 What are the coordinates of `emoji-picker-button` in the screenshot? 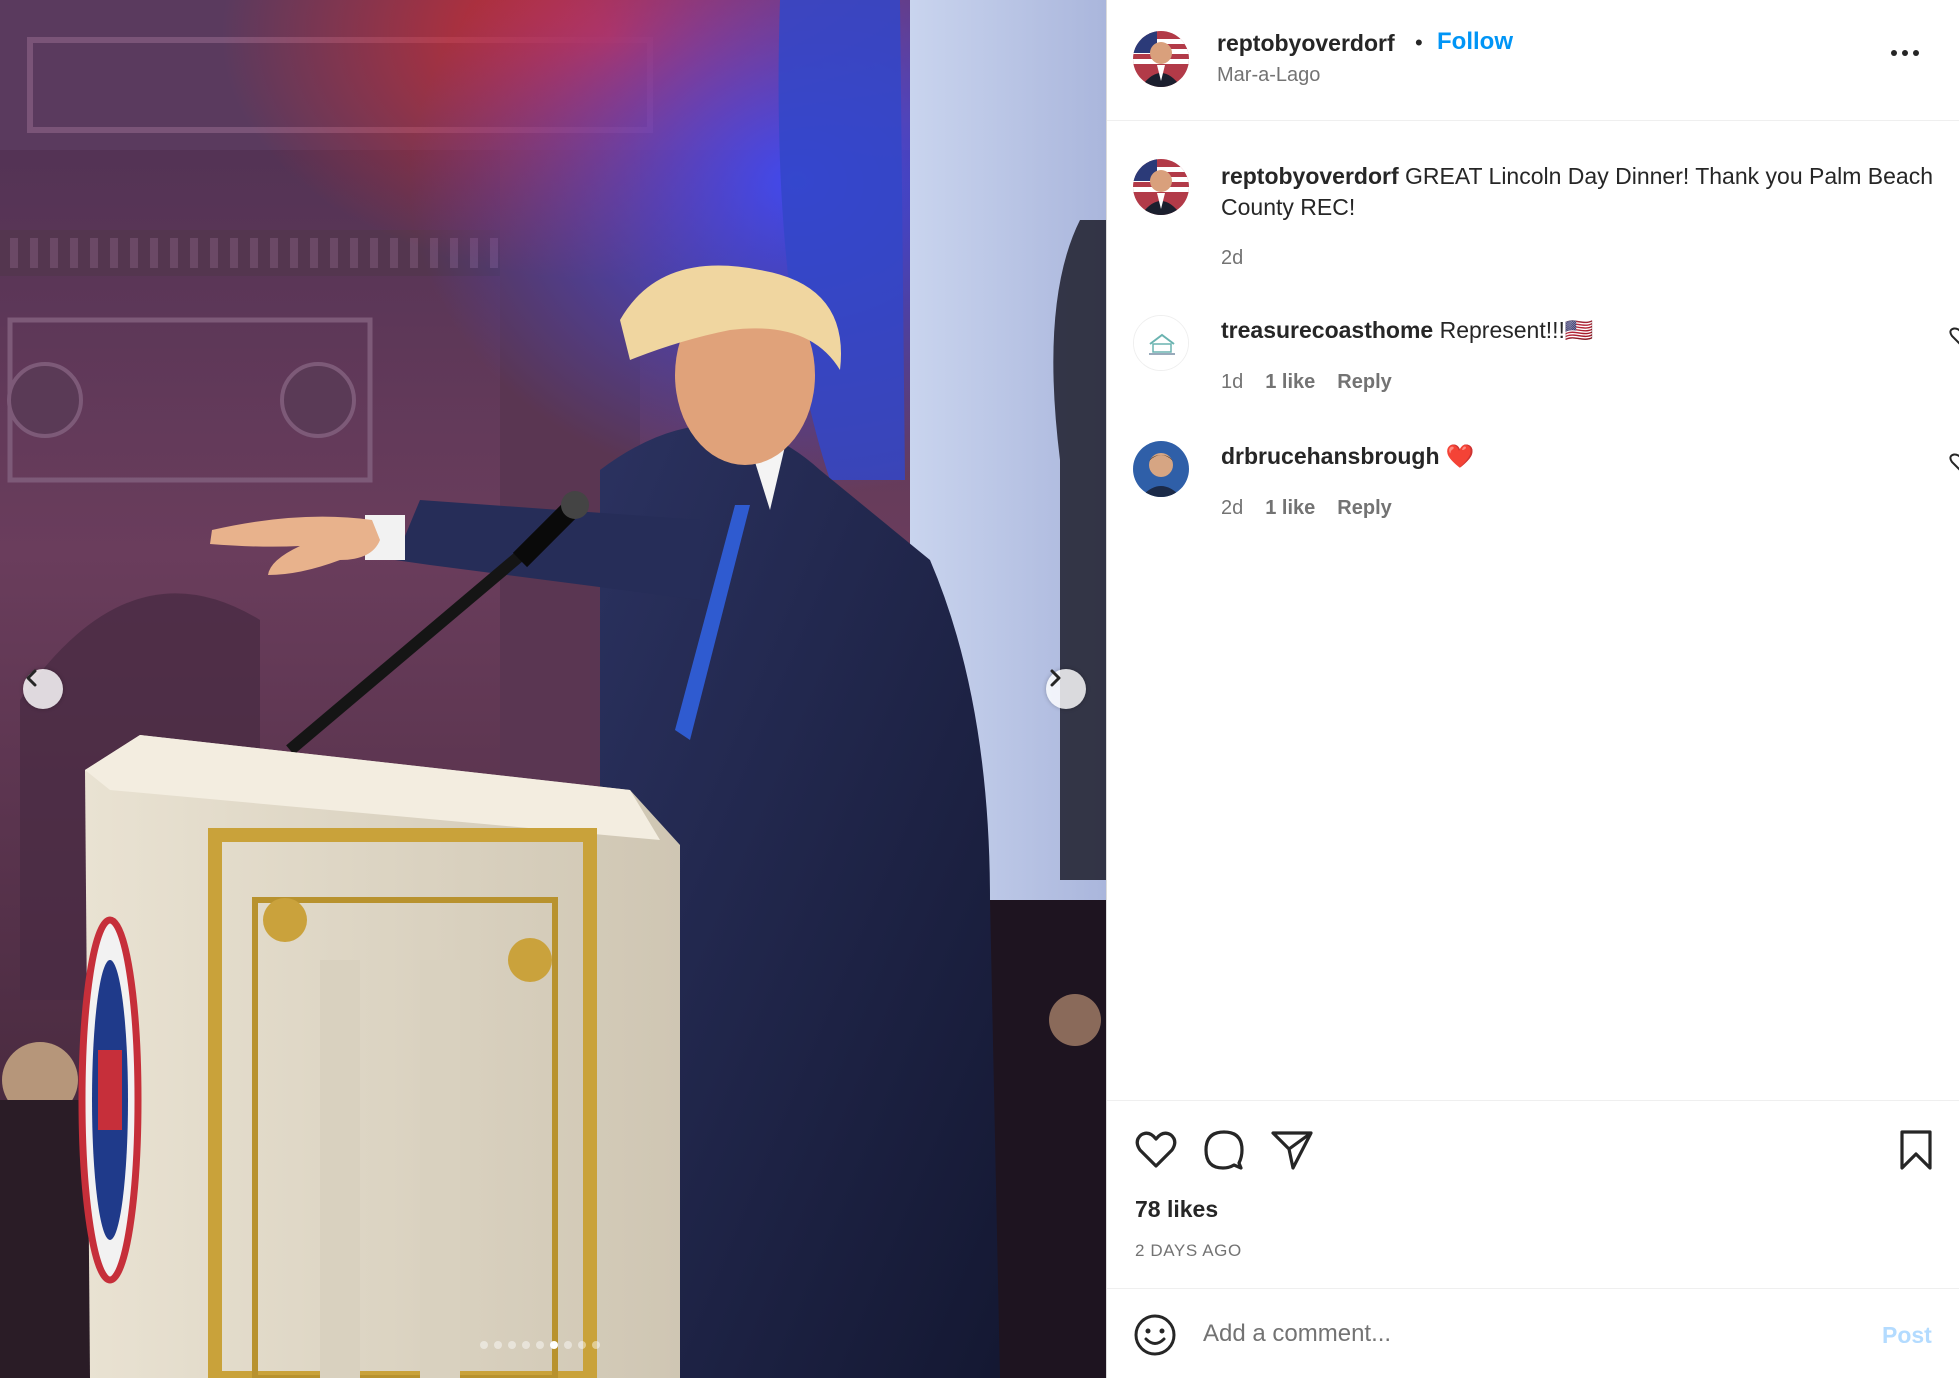 It's located at (1155, 1335).